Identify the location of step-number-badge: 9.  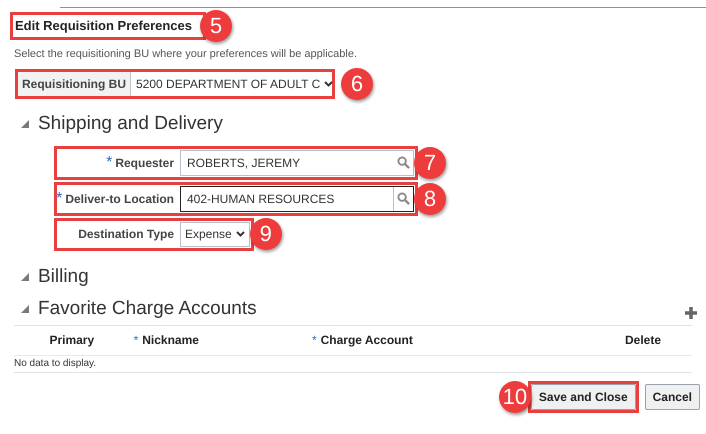
(266, 234).